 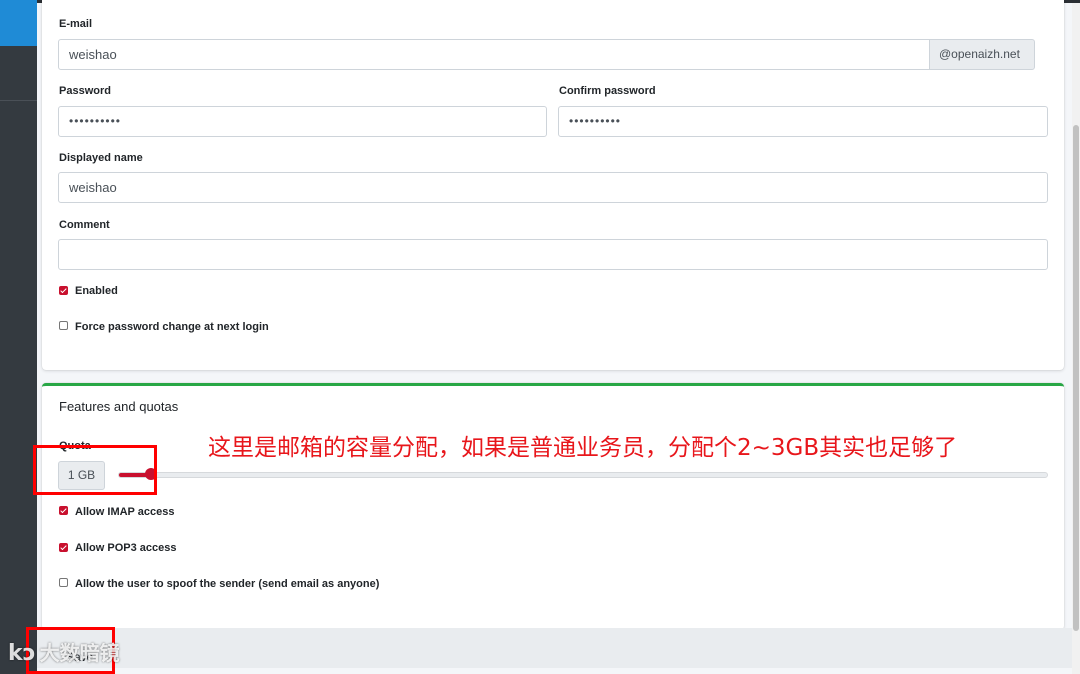 What do you see at coordinates (1076, 378) in the screenshot?
I see `scrollbar-thumb` at bounding box center [1076, 378].